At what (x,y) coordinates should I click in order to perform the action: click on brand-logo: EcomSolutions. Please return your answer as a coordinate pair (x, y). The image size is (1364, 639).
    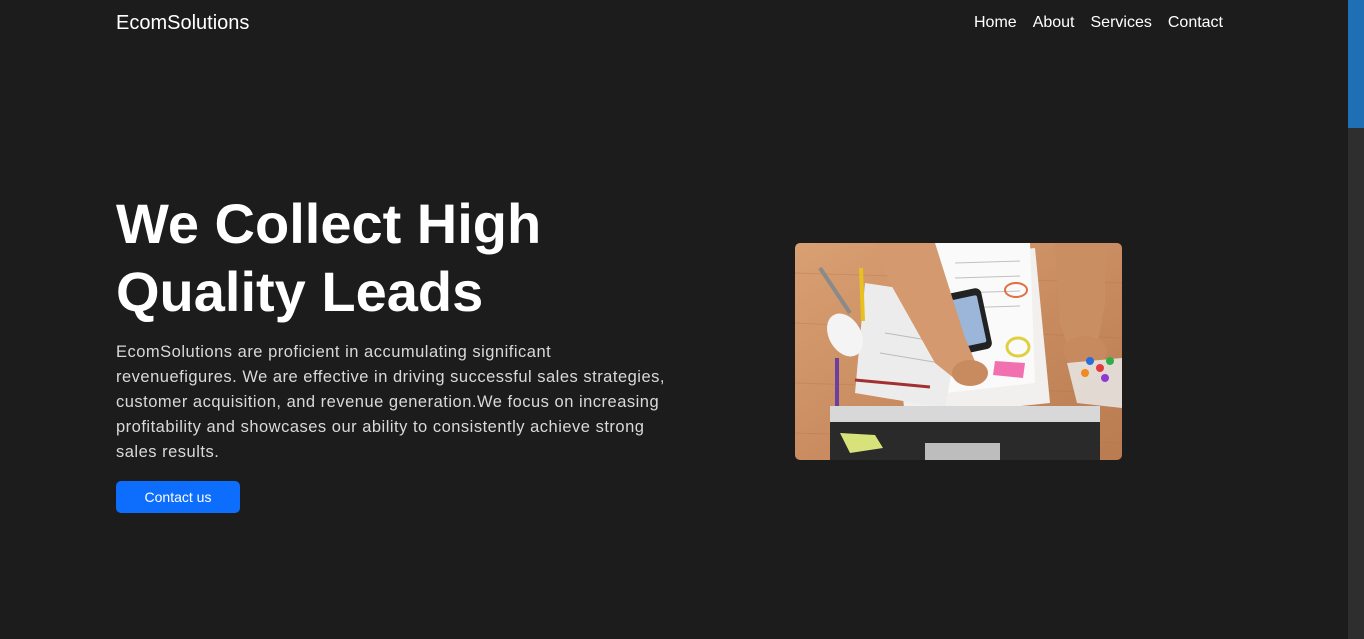
    Looking at the image, I should click on (182, 23).